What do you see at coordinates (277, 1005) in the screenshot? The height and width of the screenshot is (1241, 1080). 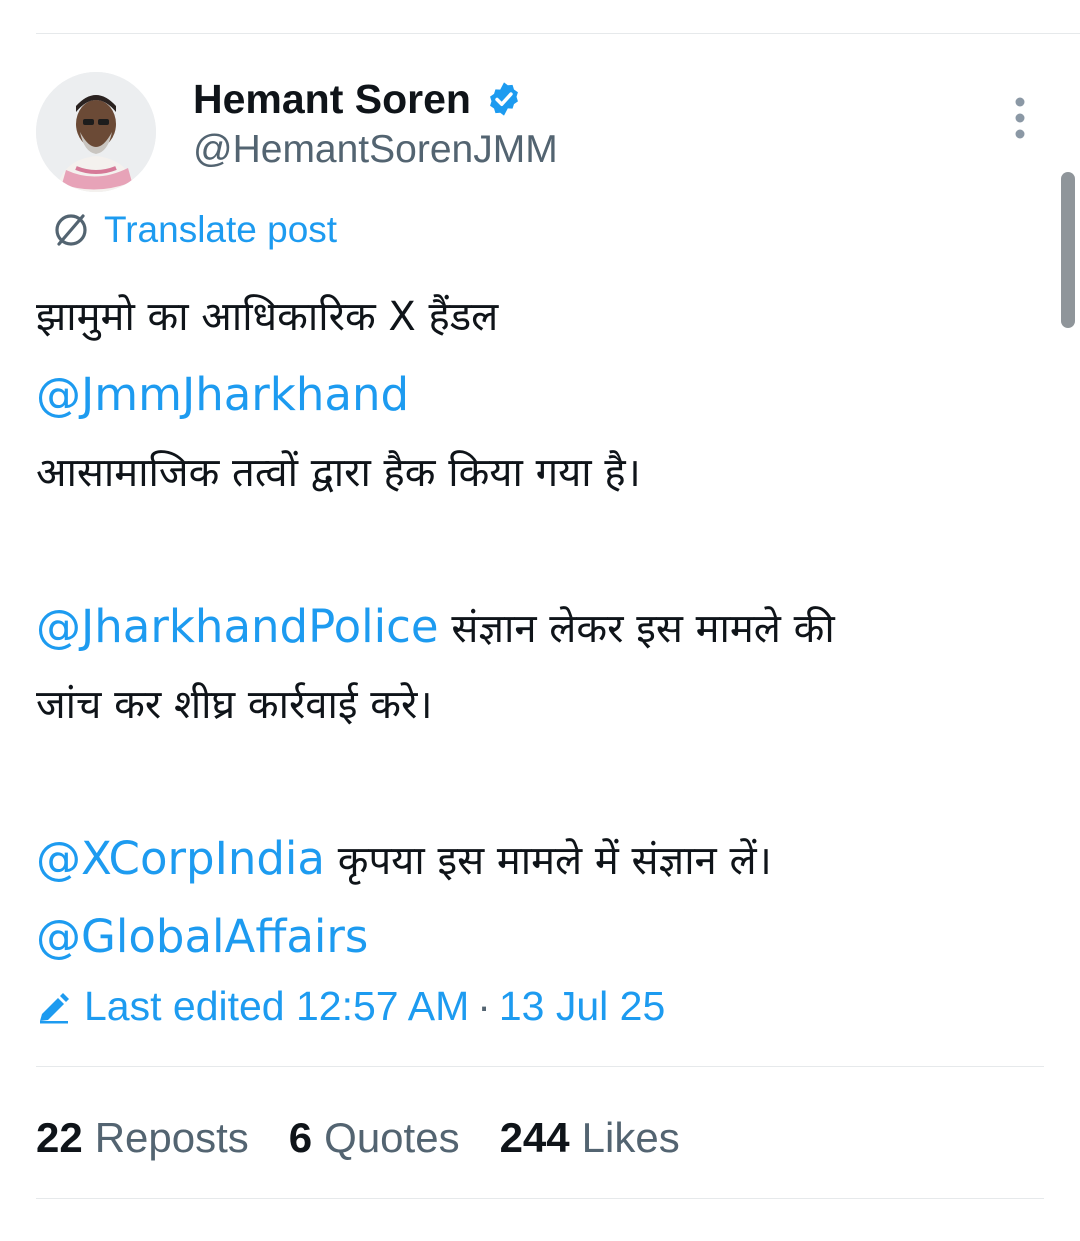 I see `last-edited-time: Last edited 12:57 AM` at bounding box center [277, 1005].